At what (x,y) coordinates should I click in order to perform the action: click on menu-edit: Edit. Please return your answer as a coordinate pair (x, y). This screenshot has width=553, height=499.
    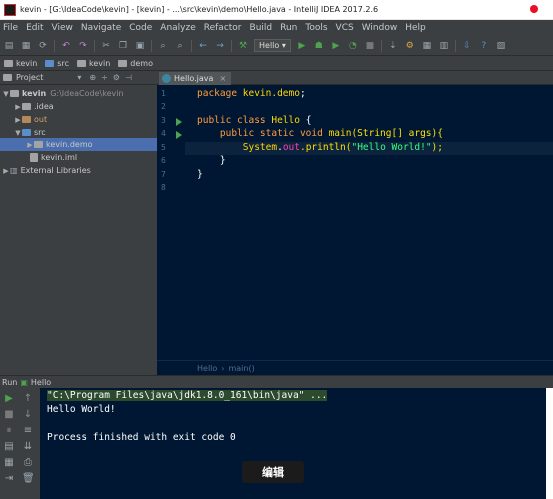
    Looking at the image, I should click on (34, 28).